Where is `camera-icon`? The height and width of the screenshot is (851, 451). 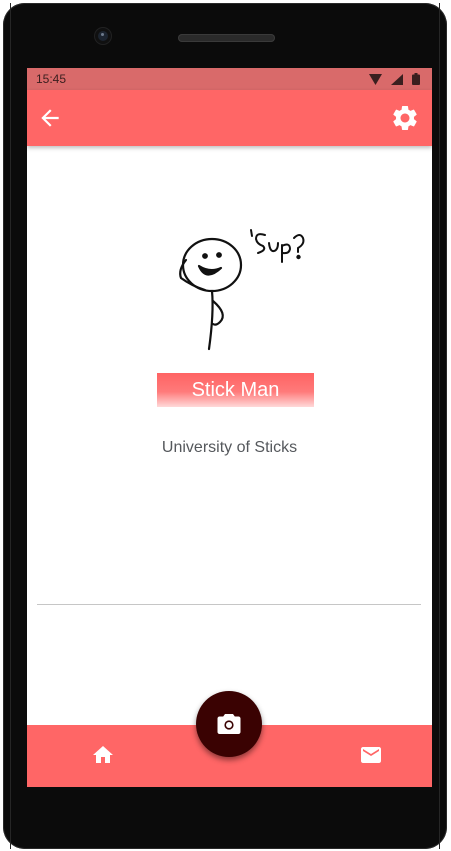 camera-icon is located at coordinates (229, 724).